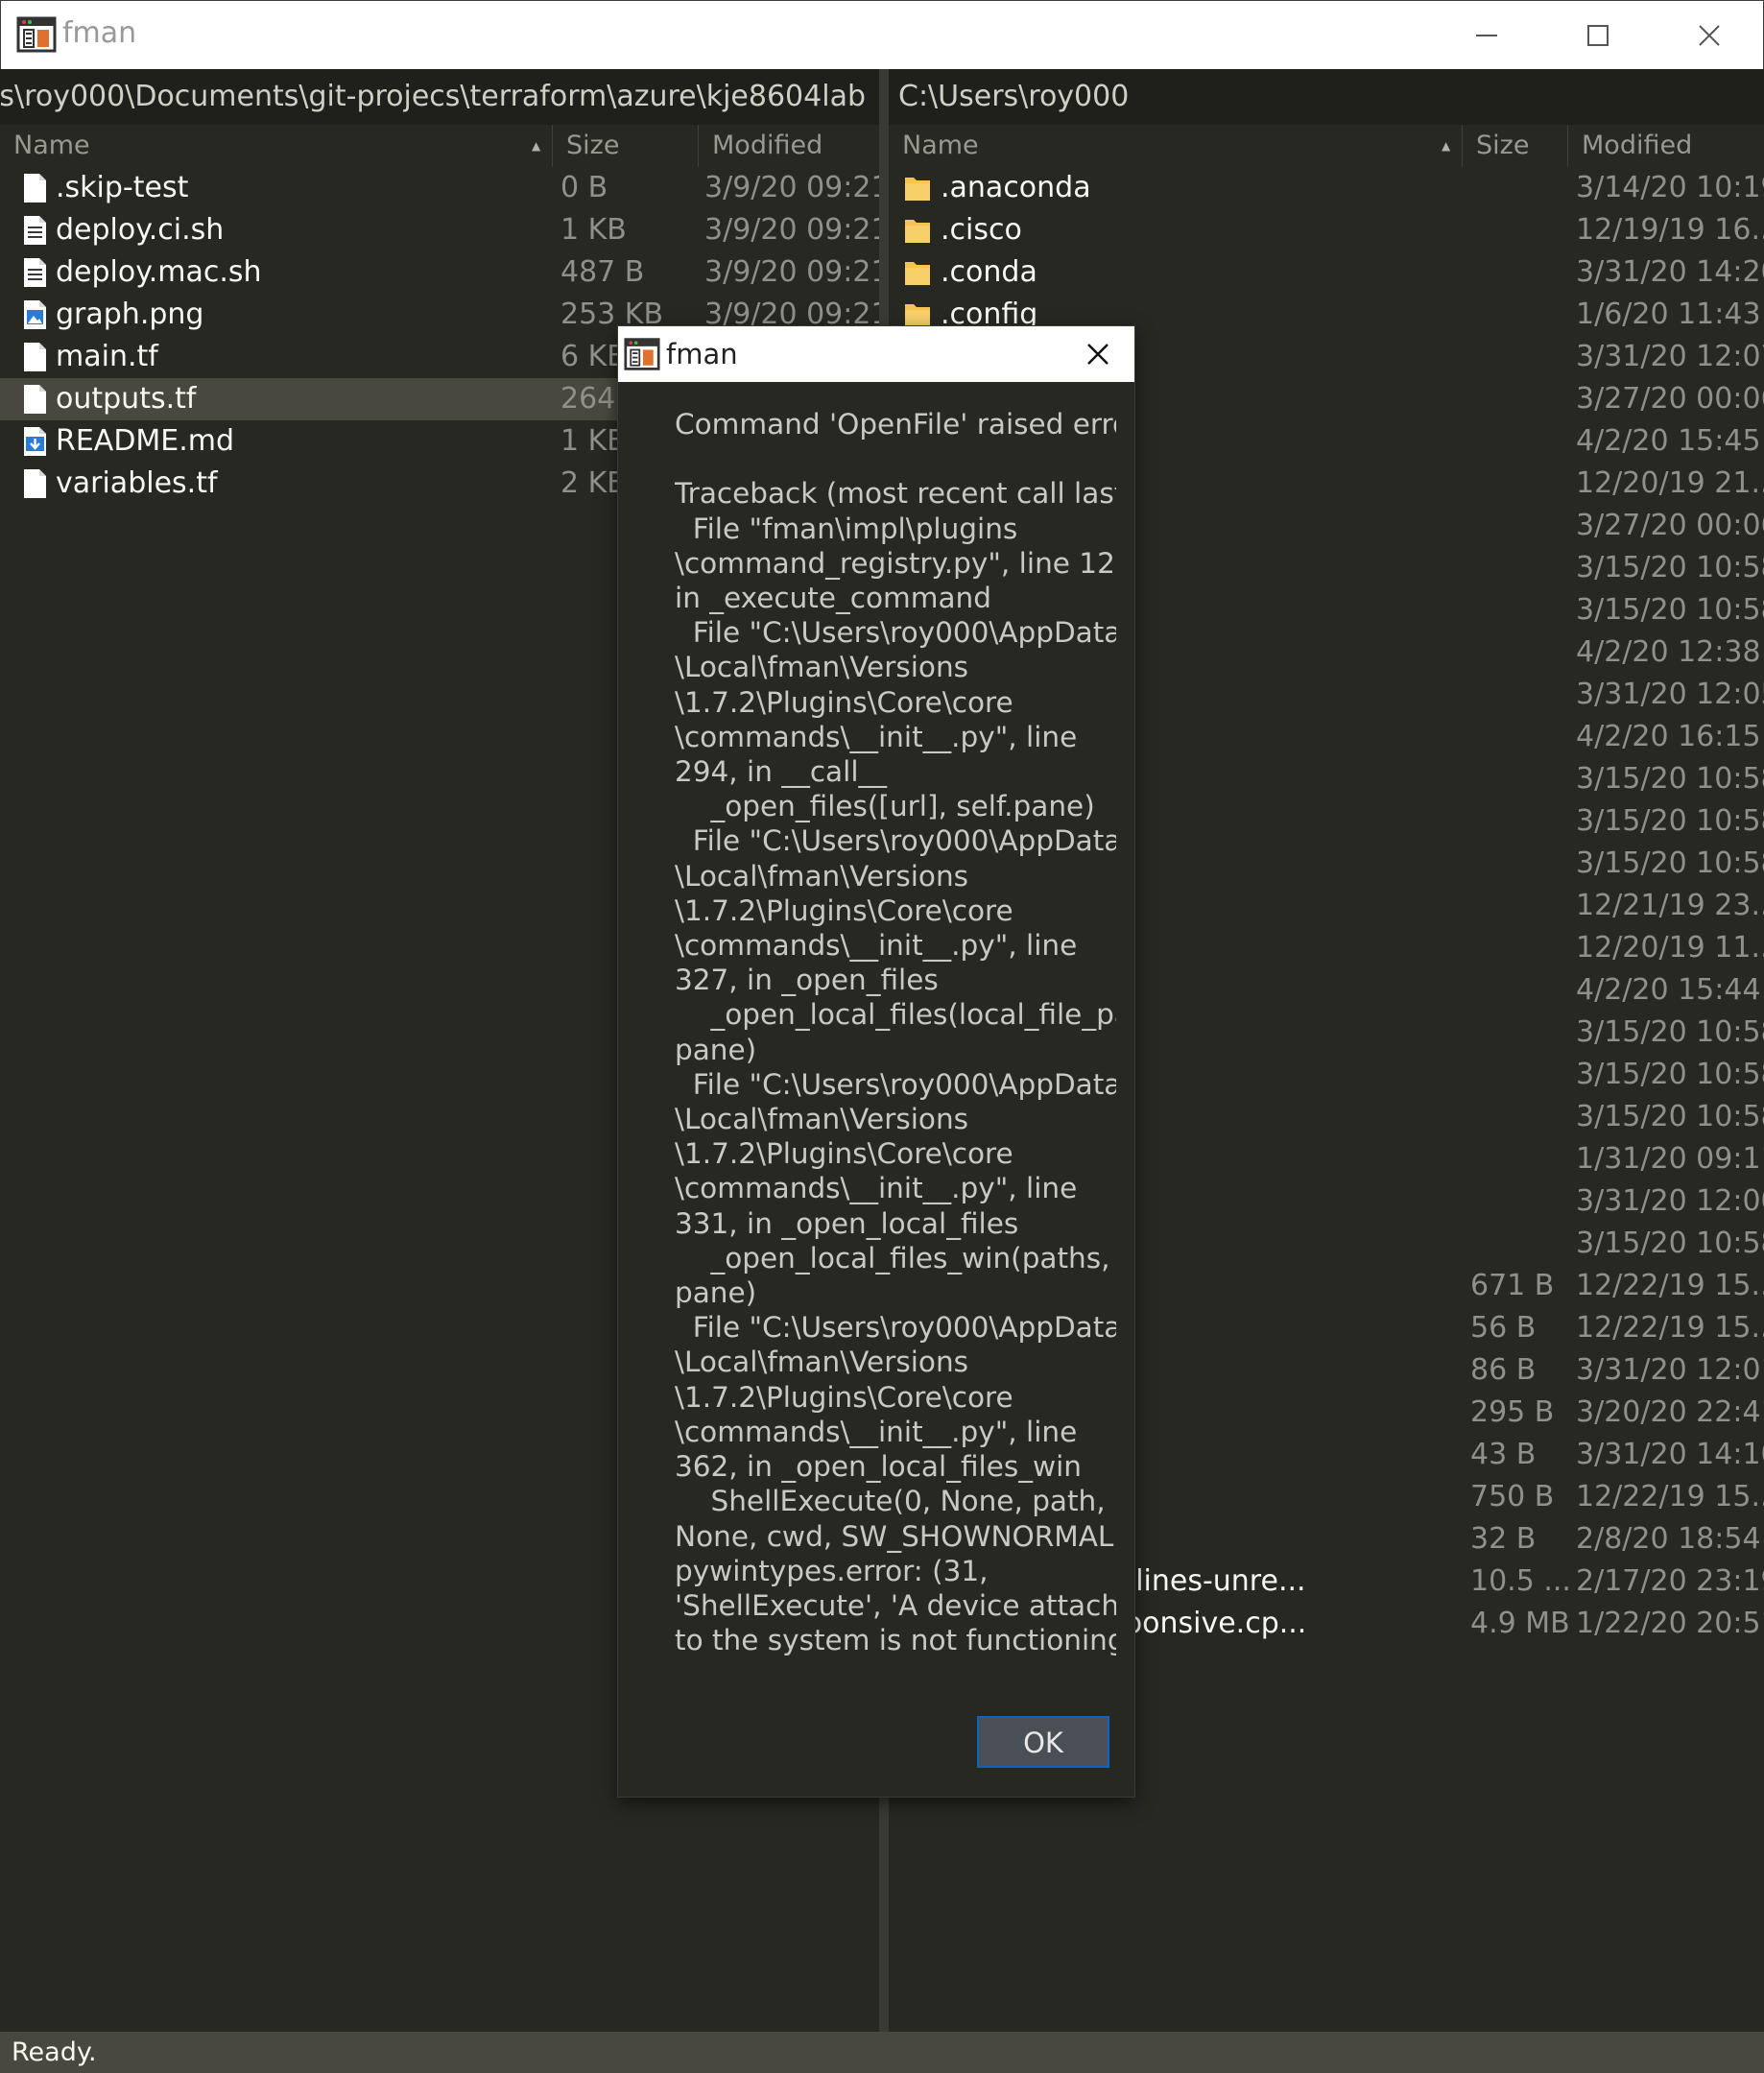 The width and height of the screenshot is (1764, 2073). I want to click on left-file-row: deploy.ci.sh 1 KB 3/9/20 09:21, so click(440, 230).